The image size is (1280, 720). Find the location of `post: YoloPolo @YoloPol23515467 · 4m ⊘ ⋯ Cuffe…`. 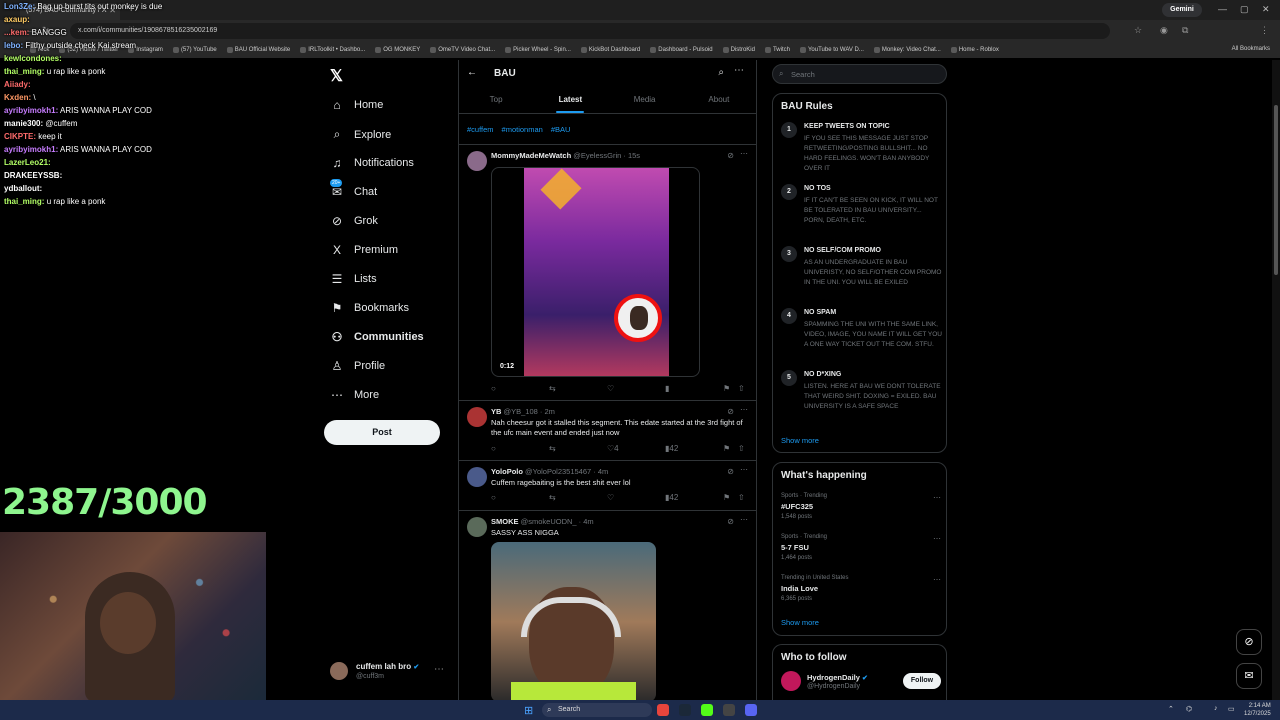

post: YoloPolo @YoloPol23515467 · 4m ⊘ ⋯ Cuffe… is located at coordinates (607, 486).